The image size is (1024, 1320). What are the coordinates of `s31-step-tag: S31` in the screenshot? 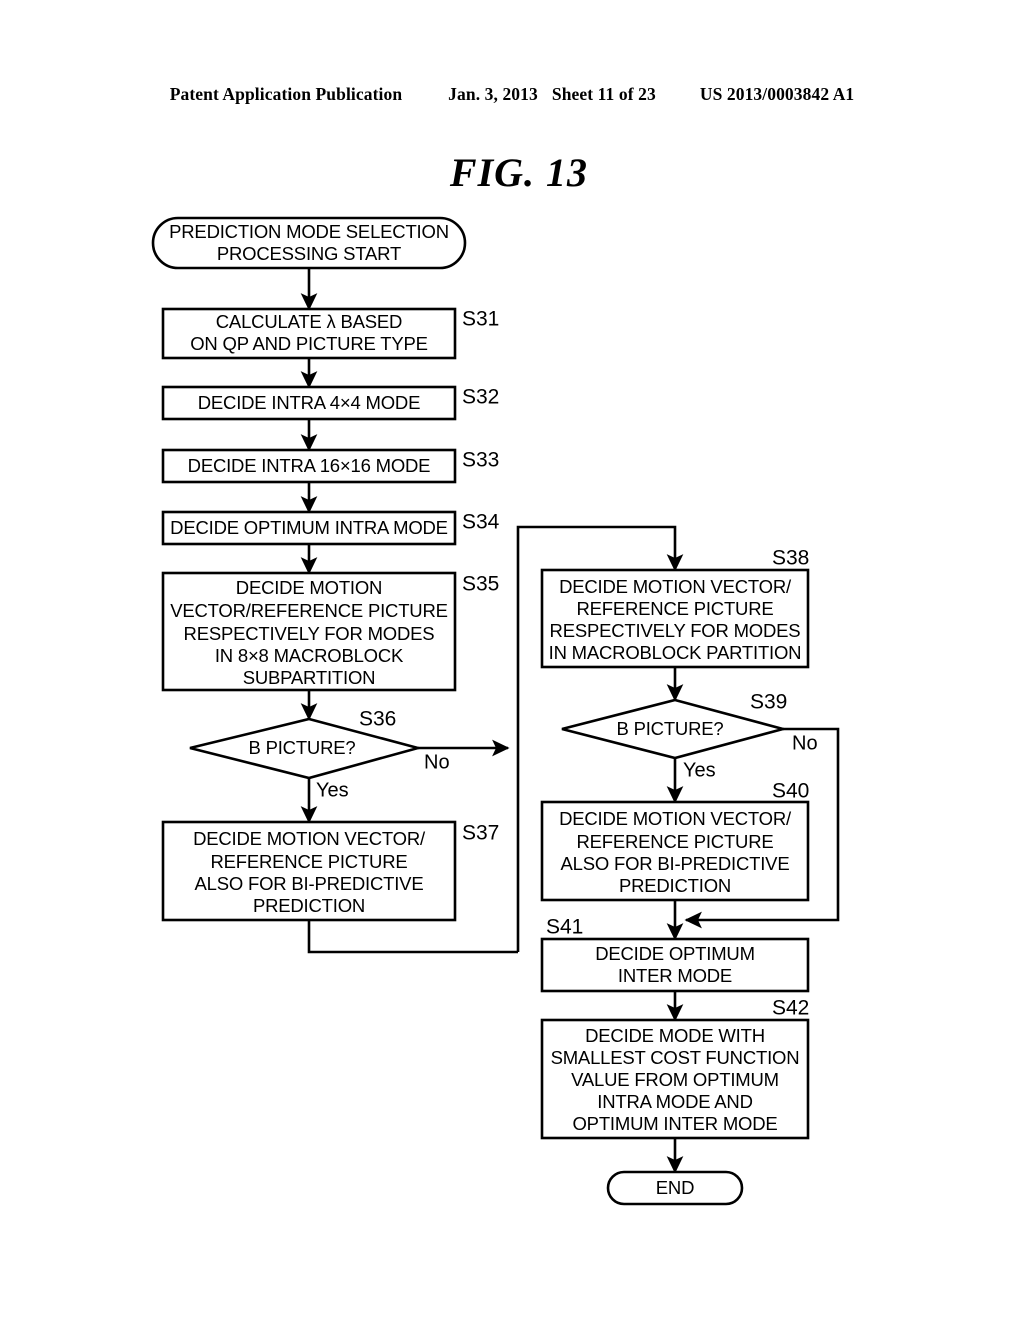 It's located at (480, 319).